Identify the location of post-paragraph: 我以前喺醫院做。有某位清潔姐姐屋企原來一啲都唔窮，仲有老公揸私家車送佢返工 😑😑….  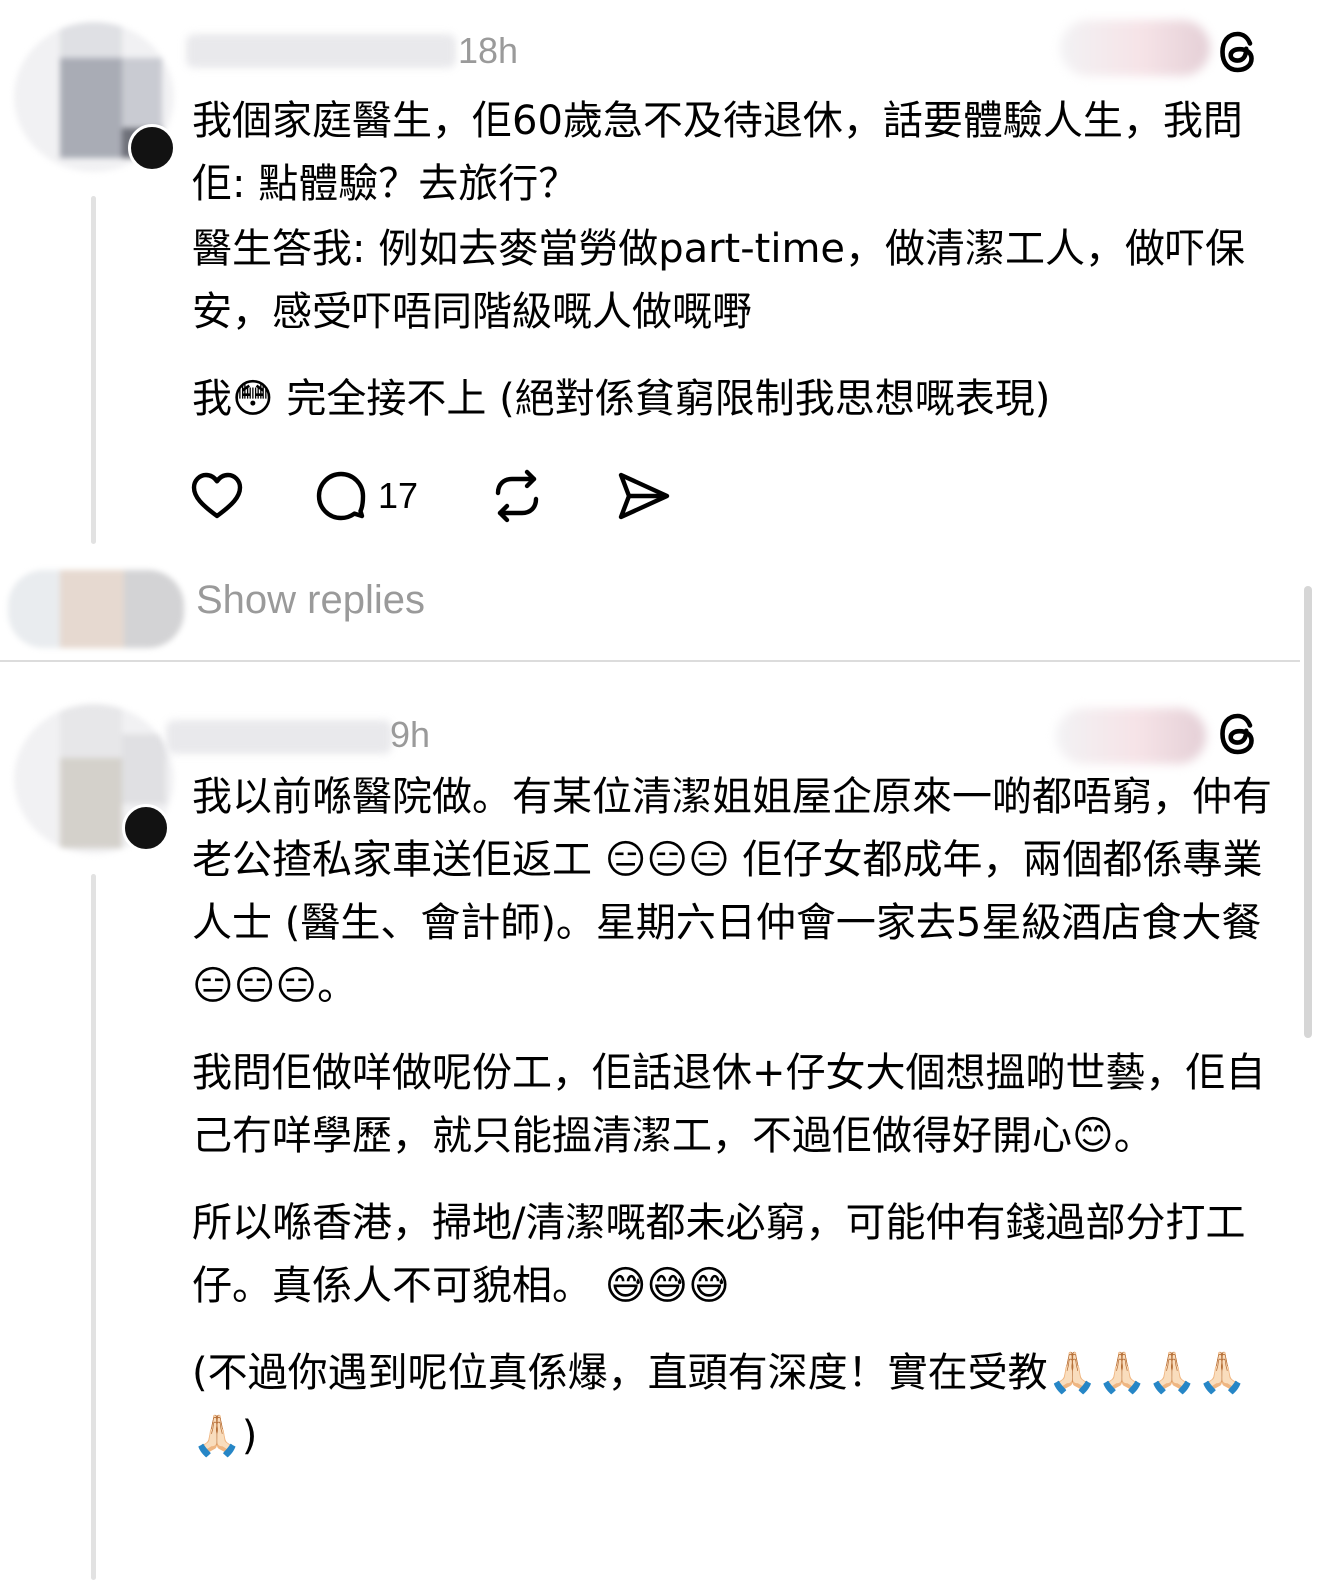
(732, 891).